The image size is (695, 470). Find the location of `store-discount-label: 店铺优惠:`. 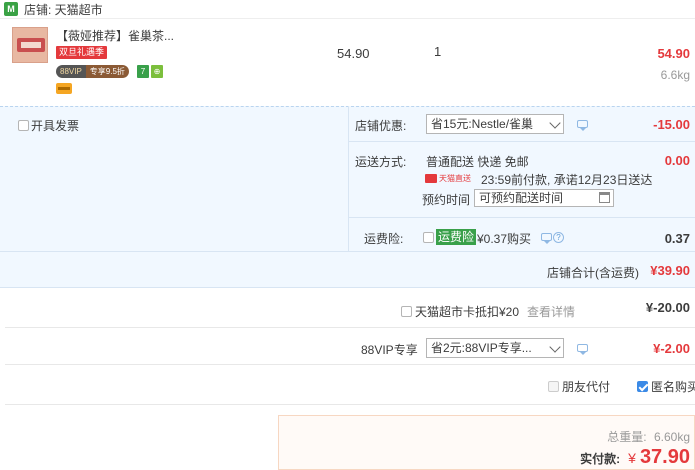

store-discount-label: 店铺优惠: is located at coordinates (381, 126).